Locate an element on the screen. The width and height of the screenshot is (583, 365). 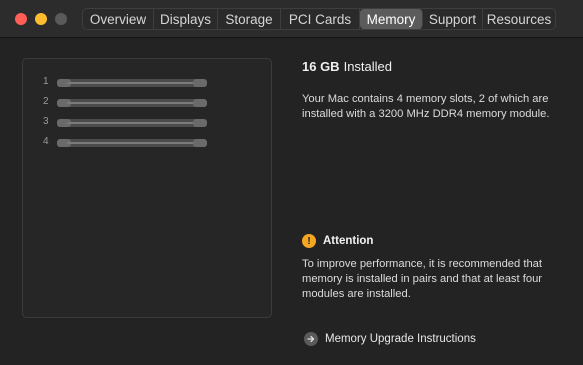
memory-installed-label: Installed is located at coordinates (367, 66).